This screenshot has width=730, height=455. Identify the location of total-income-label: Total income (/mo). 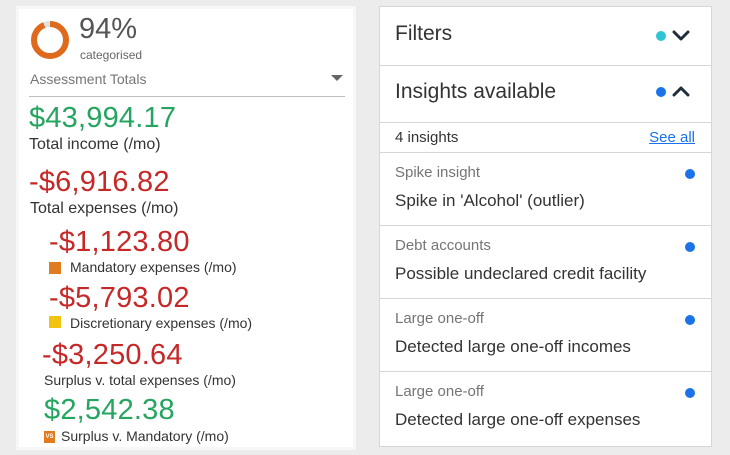
(95, 144).